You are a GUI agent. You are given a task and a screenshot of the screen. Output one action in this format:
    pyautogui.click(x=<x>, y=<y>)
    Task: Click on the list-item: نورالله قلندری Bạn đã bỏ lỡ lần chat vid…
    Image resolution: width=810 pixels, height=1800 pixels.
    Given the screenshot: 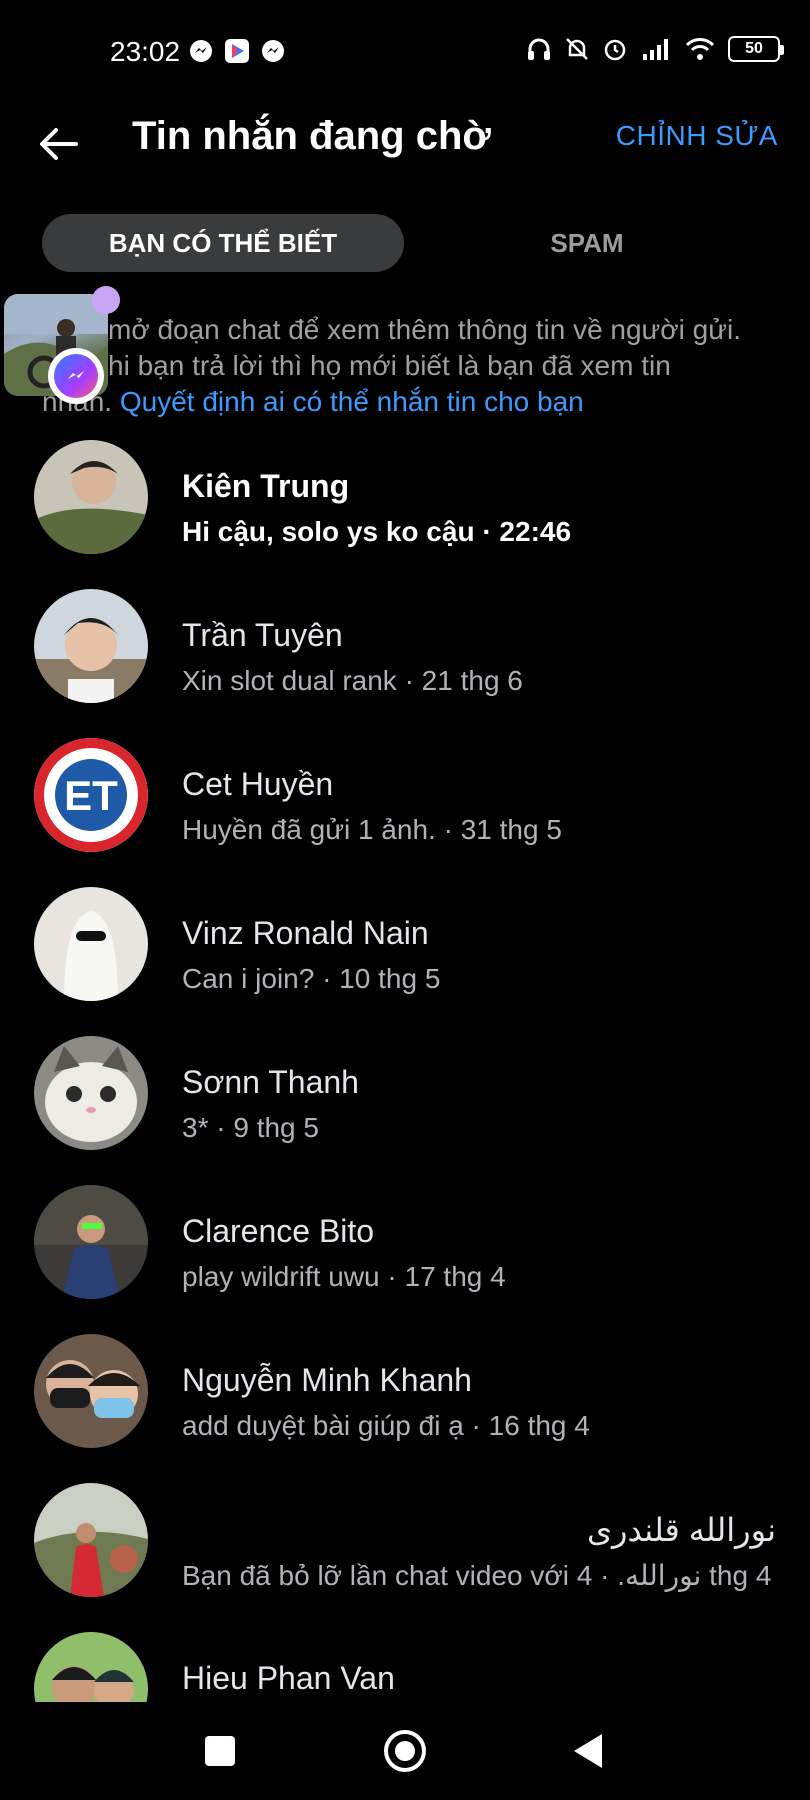 What is the action you would take?
    pyautogui.click(x=405, y=1557)
    